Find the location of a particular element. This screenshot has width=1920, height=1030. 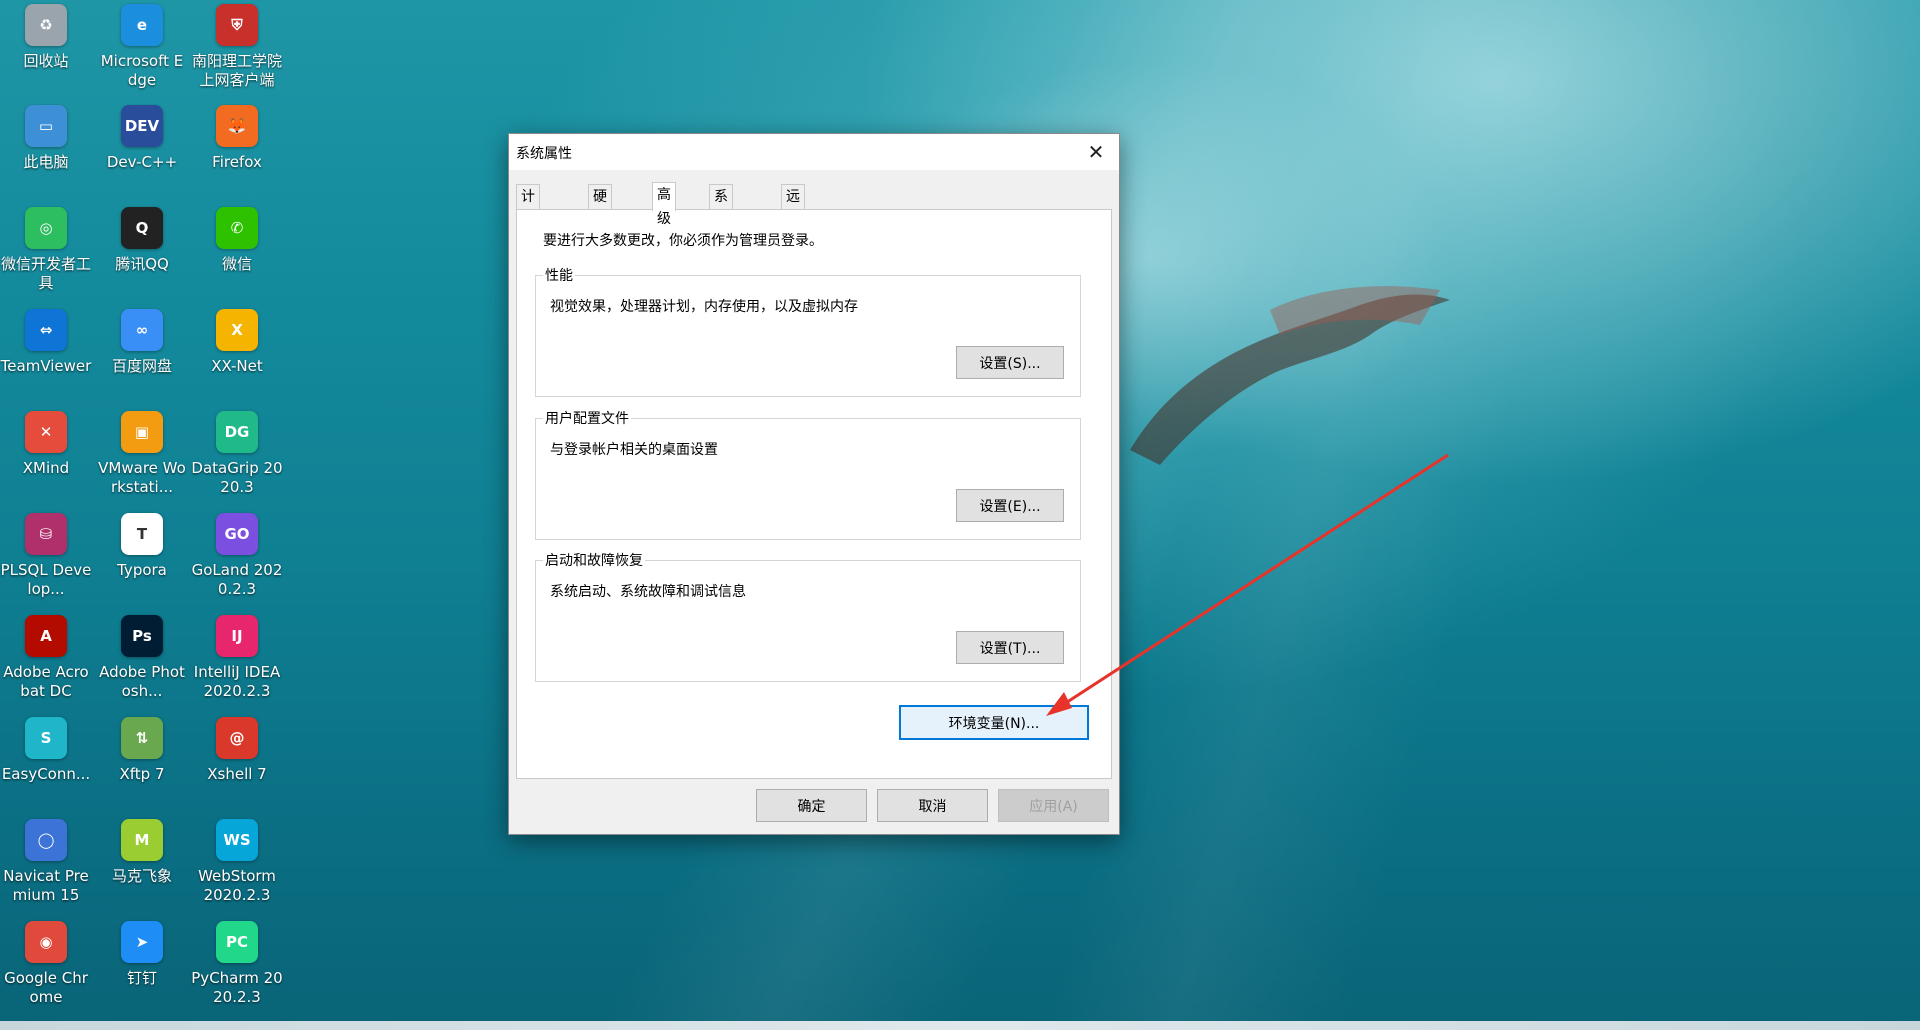

desktop-icon-label: 百度网盘 is located at coordinates (141, 366).